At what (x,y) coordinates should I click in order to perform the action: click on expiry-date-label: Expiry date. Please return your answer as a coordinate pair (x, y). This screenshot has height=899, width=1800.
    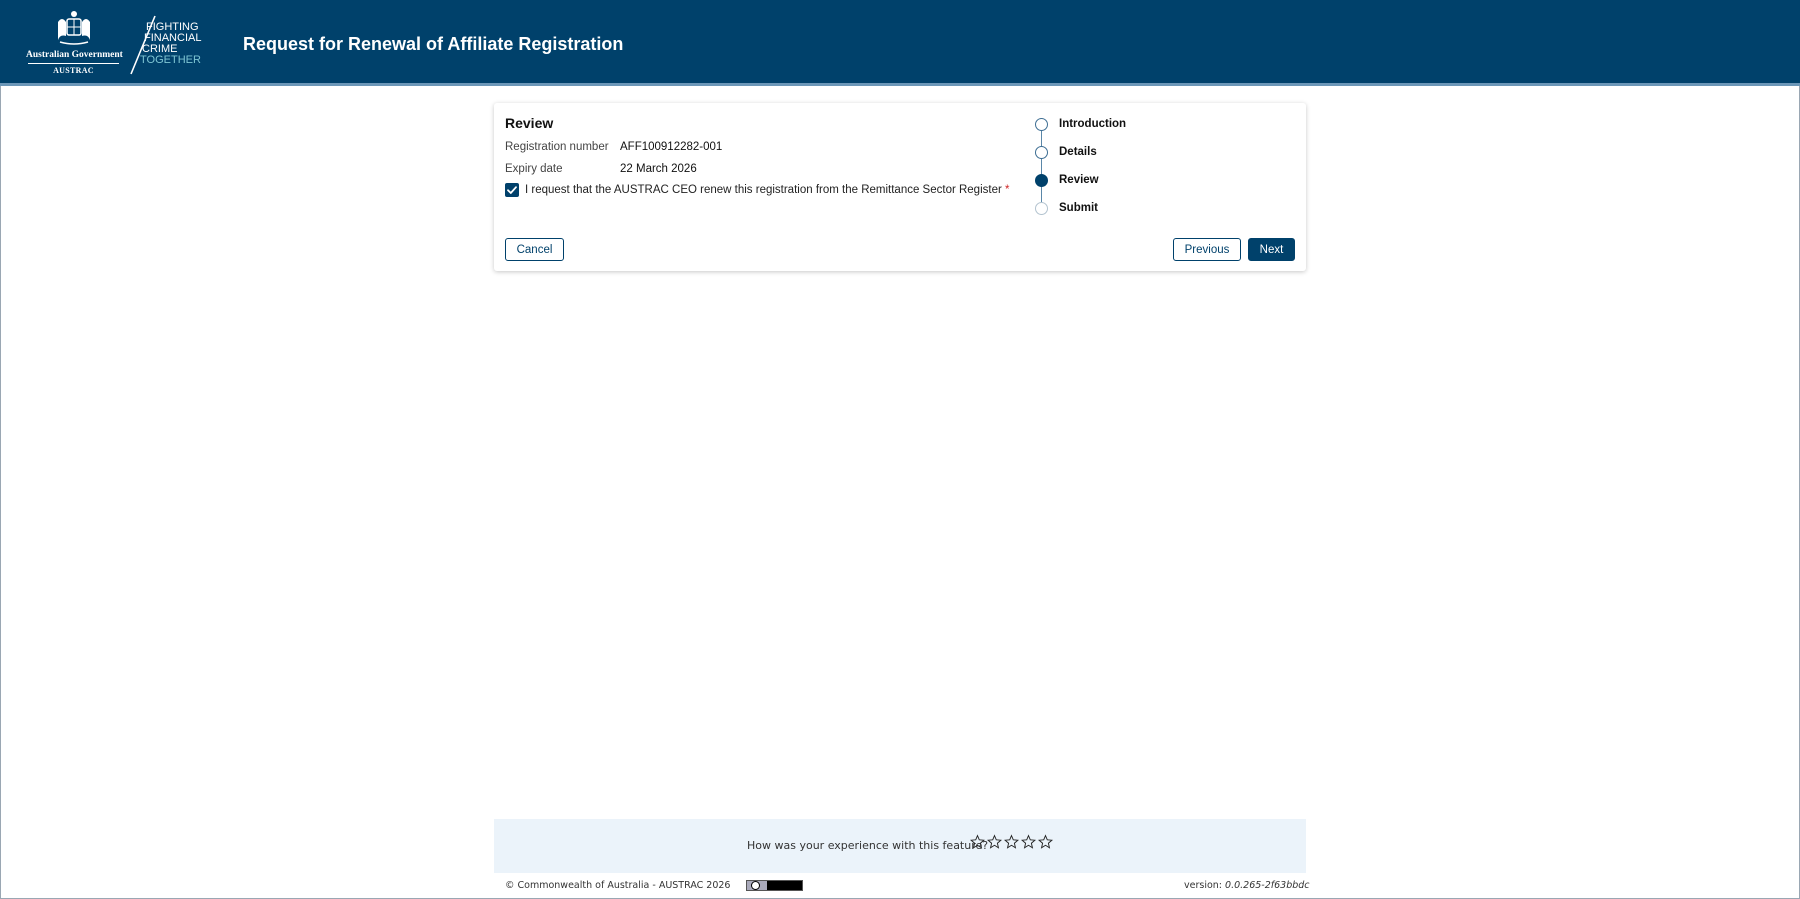
    Looking at the image, I should click on (534, 169).